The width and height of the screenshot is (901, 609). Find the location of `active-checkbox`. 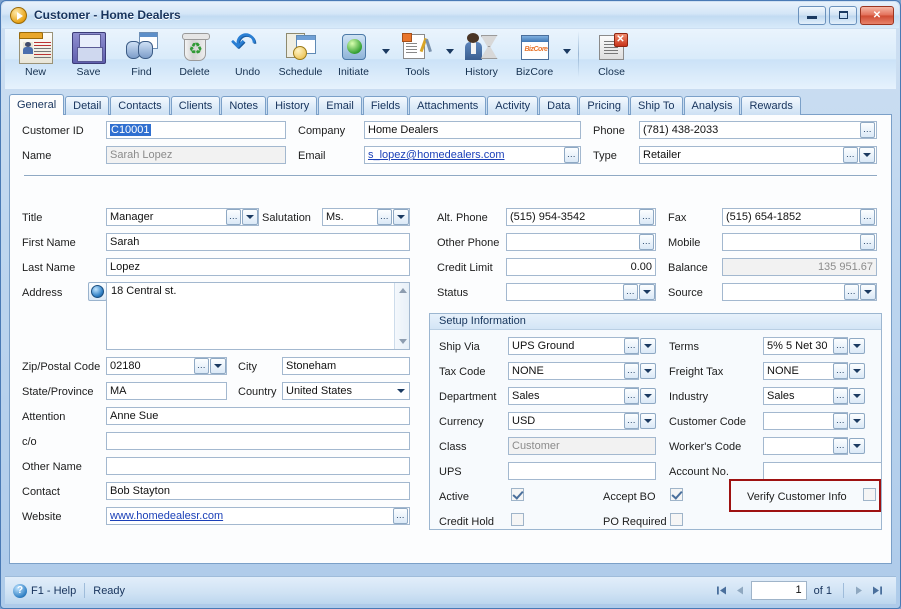

active-checkbox is located at coordinates (517, 494).